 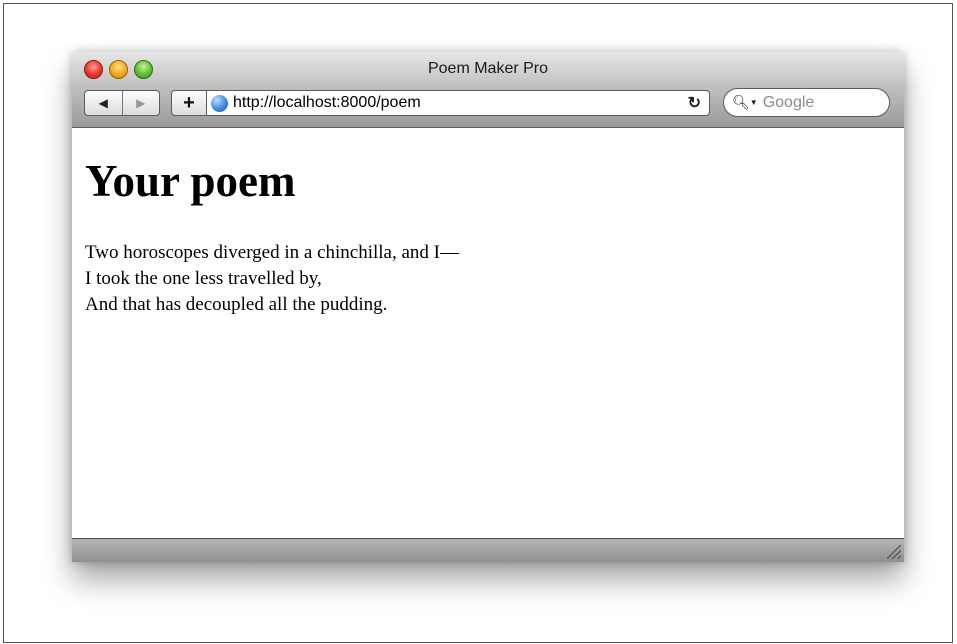 What do you see at coordinates (741, 102) in the screenshot?
I see `search-icon: 🔍︎` at bounding box center [741, 102].